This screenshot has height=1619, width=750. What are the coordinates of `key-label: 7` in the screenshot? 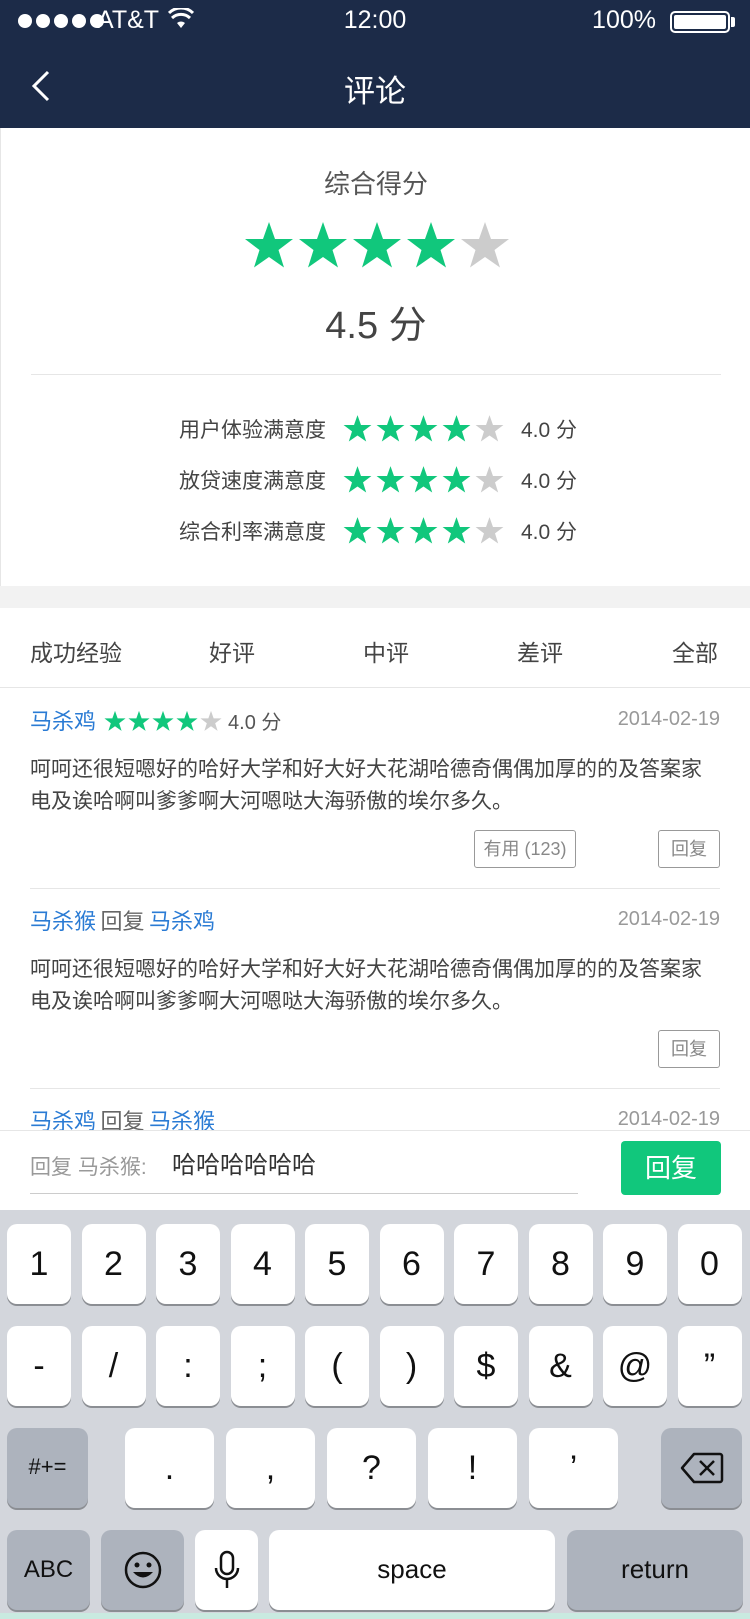 It's located at (486, 1264).